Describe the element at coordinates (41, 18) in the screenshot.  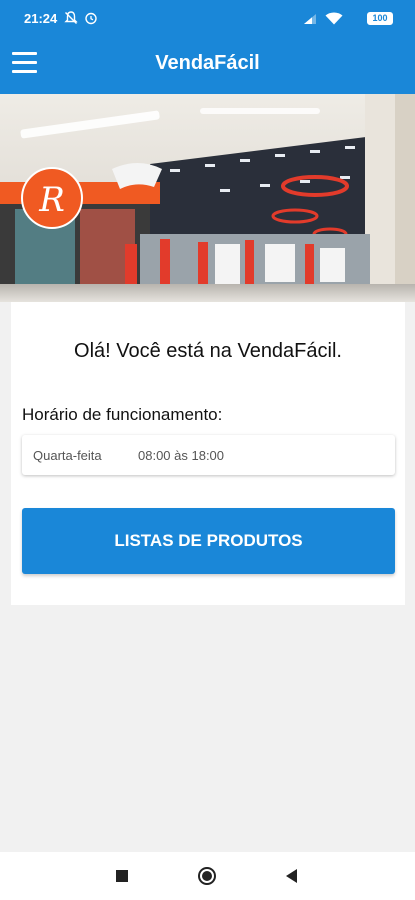
I see `status-time: 21:24` at that location.